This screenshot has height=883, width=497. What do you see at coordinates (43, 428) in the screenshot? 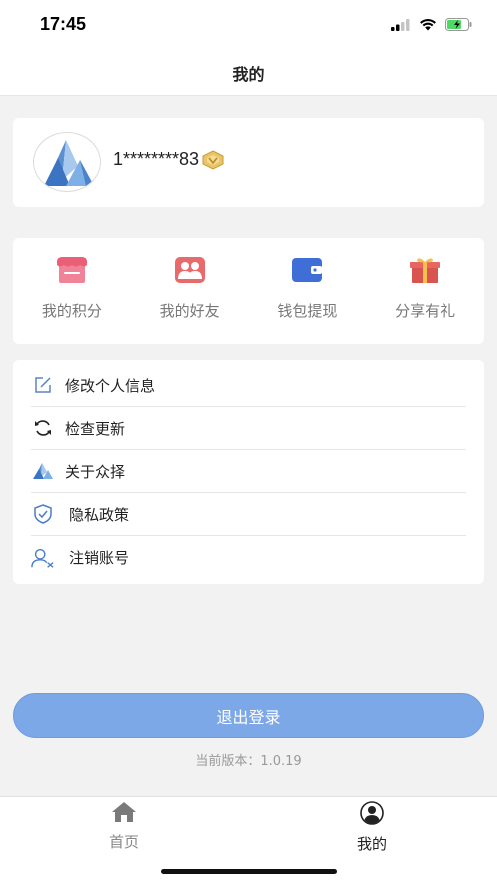
I see `refresh-icon` at bounding box center [43, 428].